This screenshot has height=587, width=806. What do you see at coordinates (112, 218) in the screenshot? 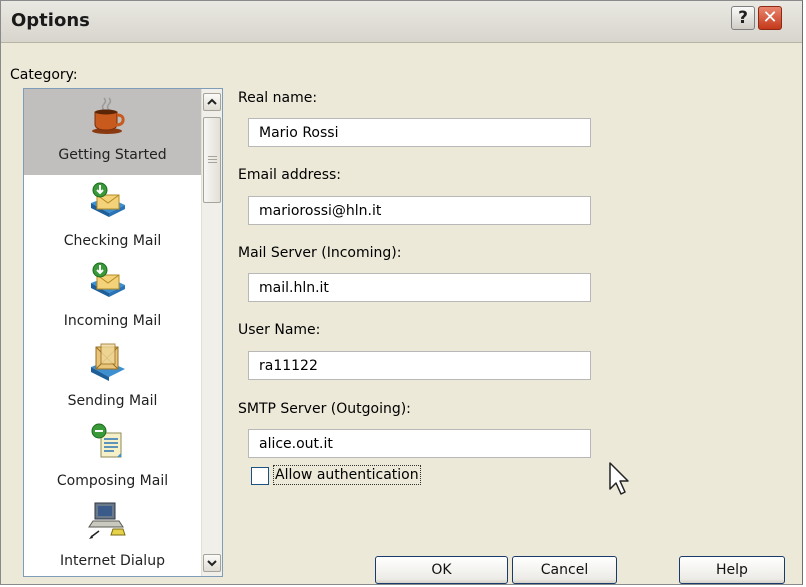
I see `category-item-checking-mail: Checking Mail` at bounding box center [112, 218].